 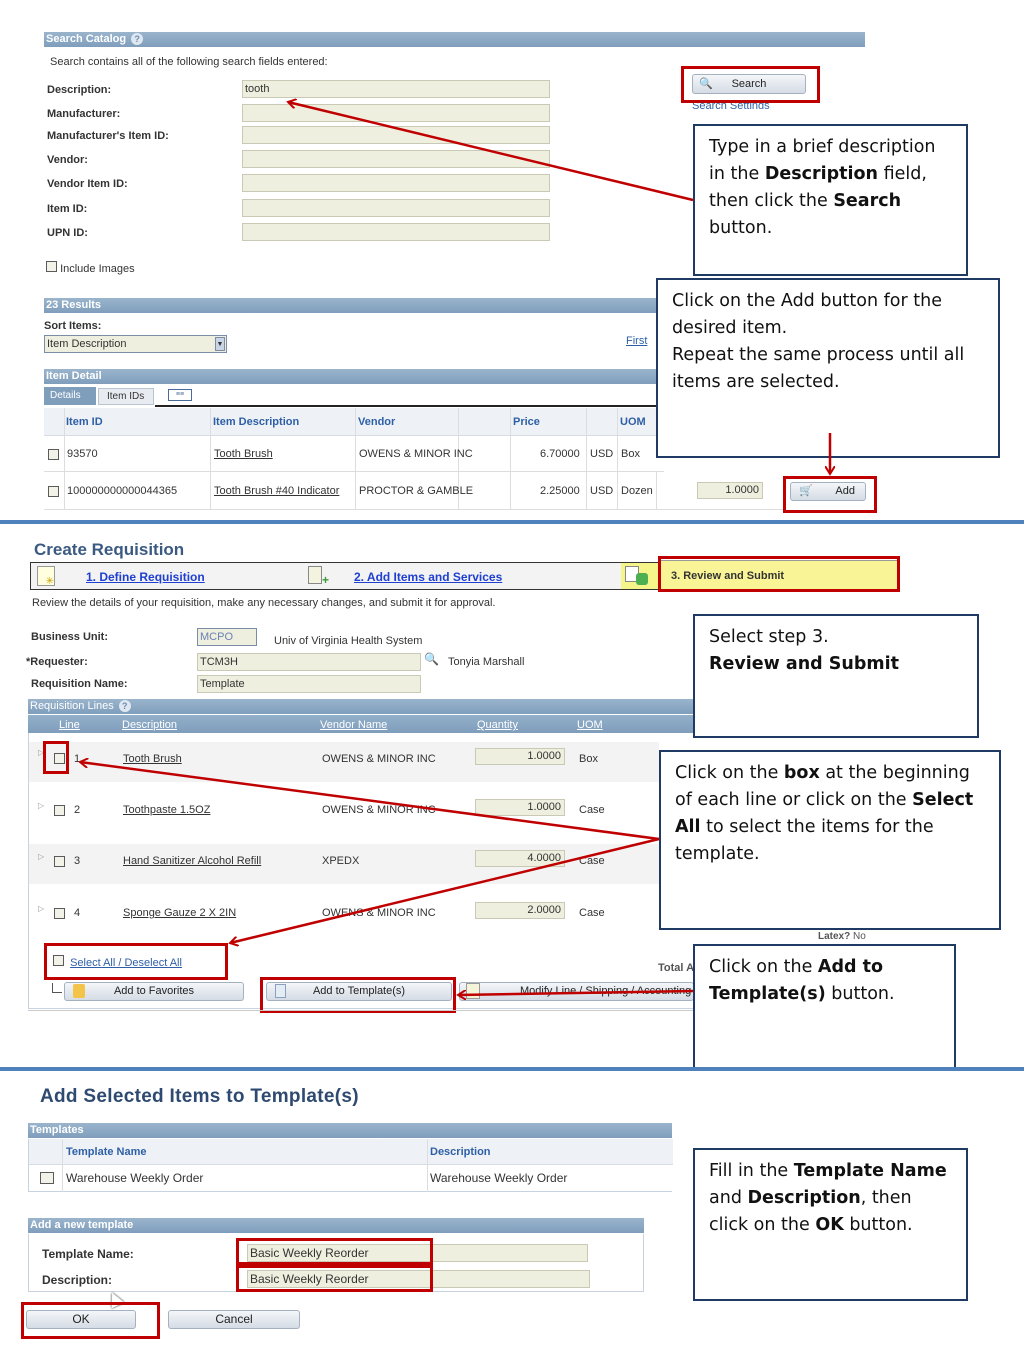 What do you see at coordinates (87, 184) in the screenshot?
I see `vendor-item-id-label: Vendor Item ID:` at bounding box center [87, 184].